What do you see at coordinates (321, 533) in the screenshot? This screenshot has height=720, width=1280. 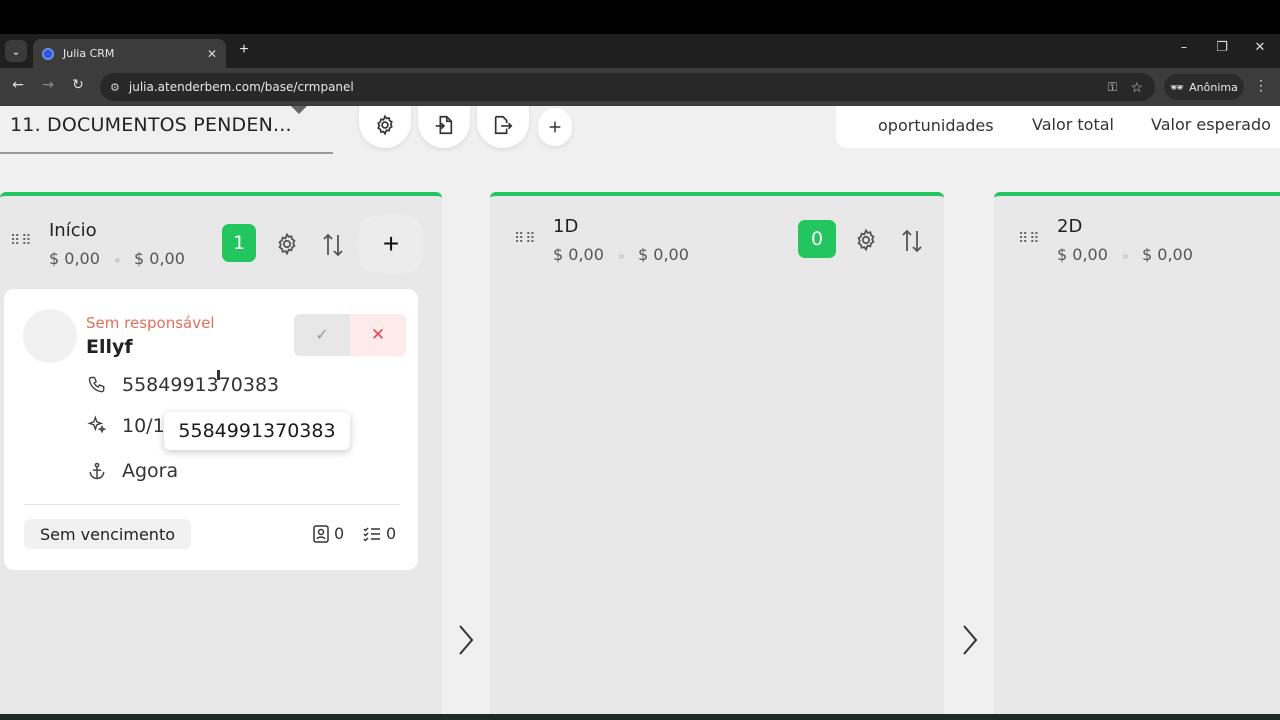 I see `contact-card-icon` at bounding box center [321, 533].